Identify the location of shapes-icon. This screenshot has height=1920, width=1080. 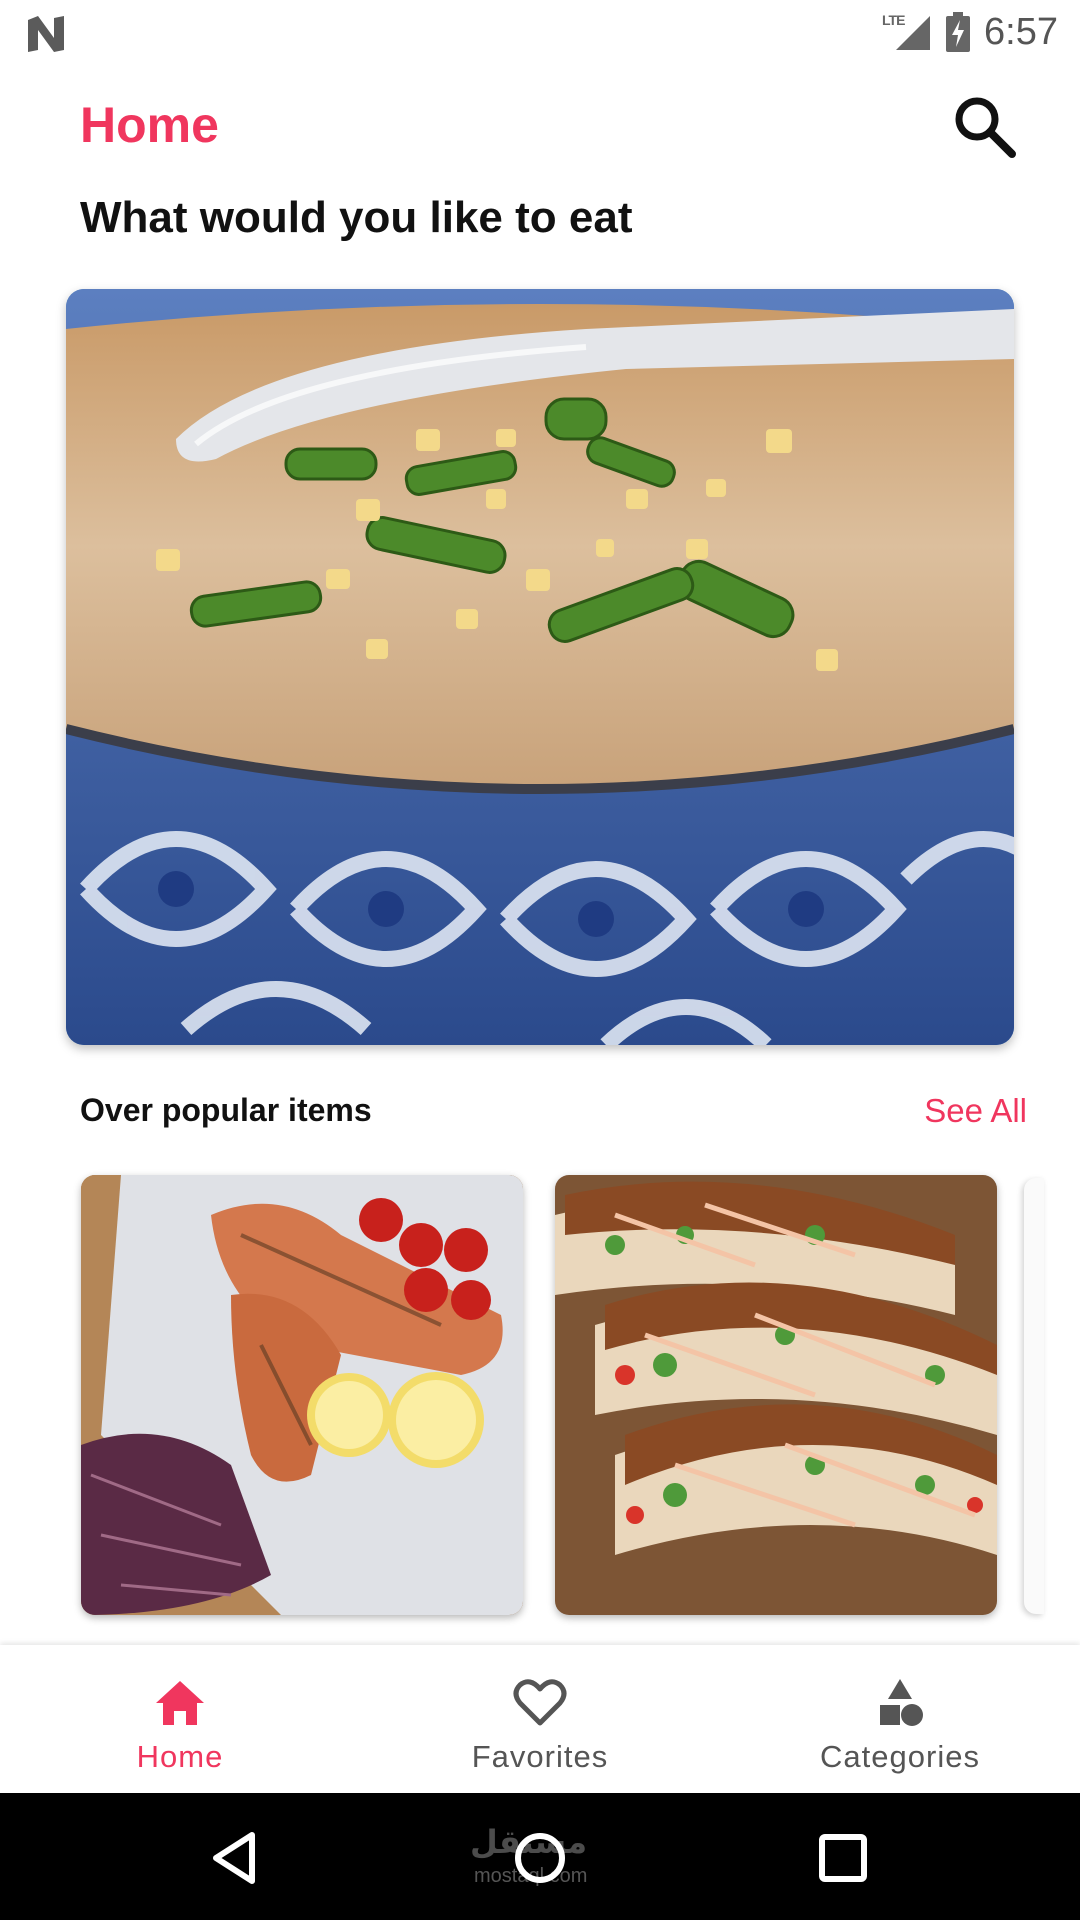
(901, 1702).